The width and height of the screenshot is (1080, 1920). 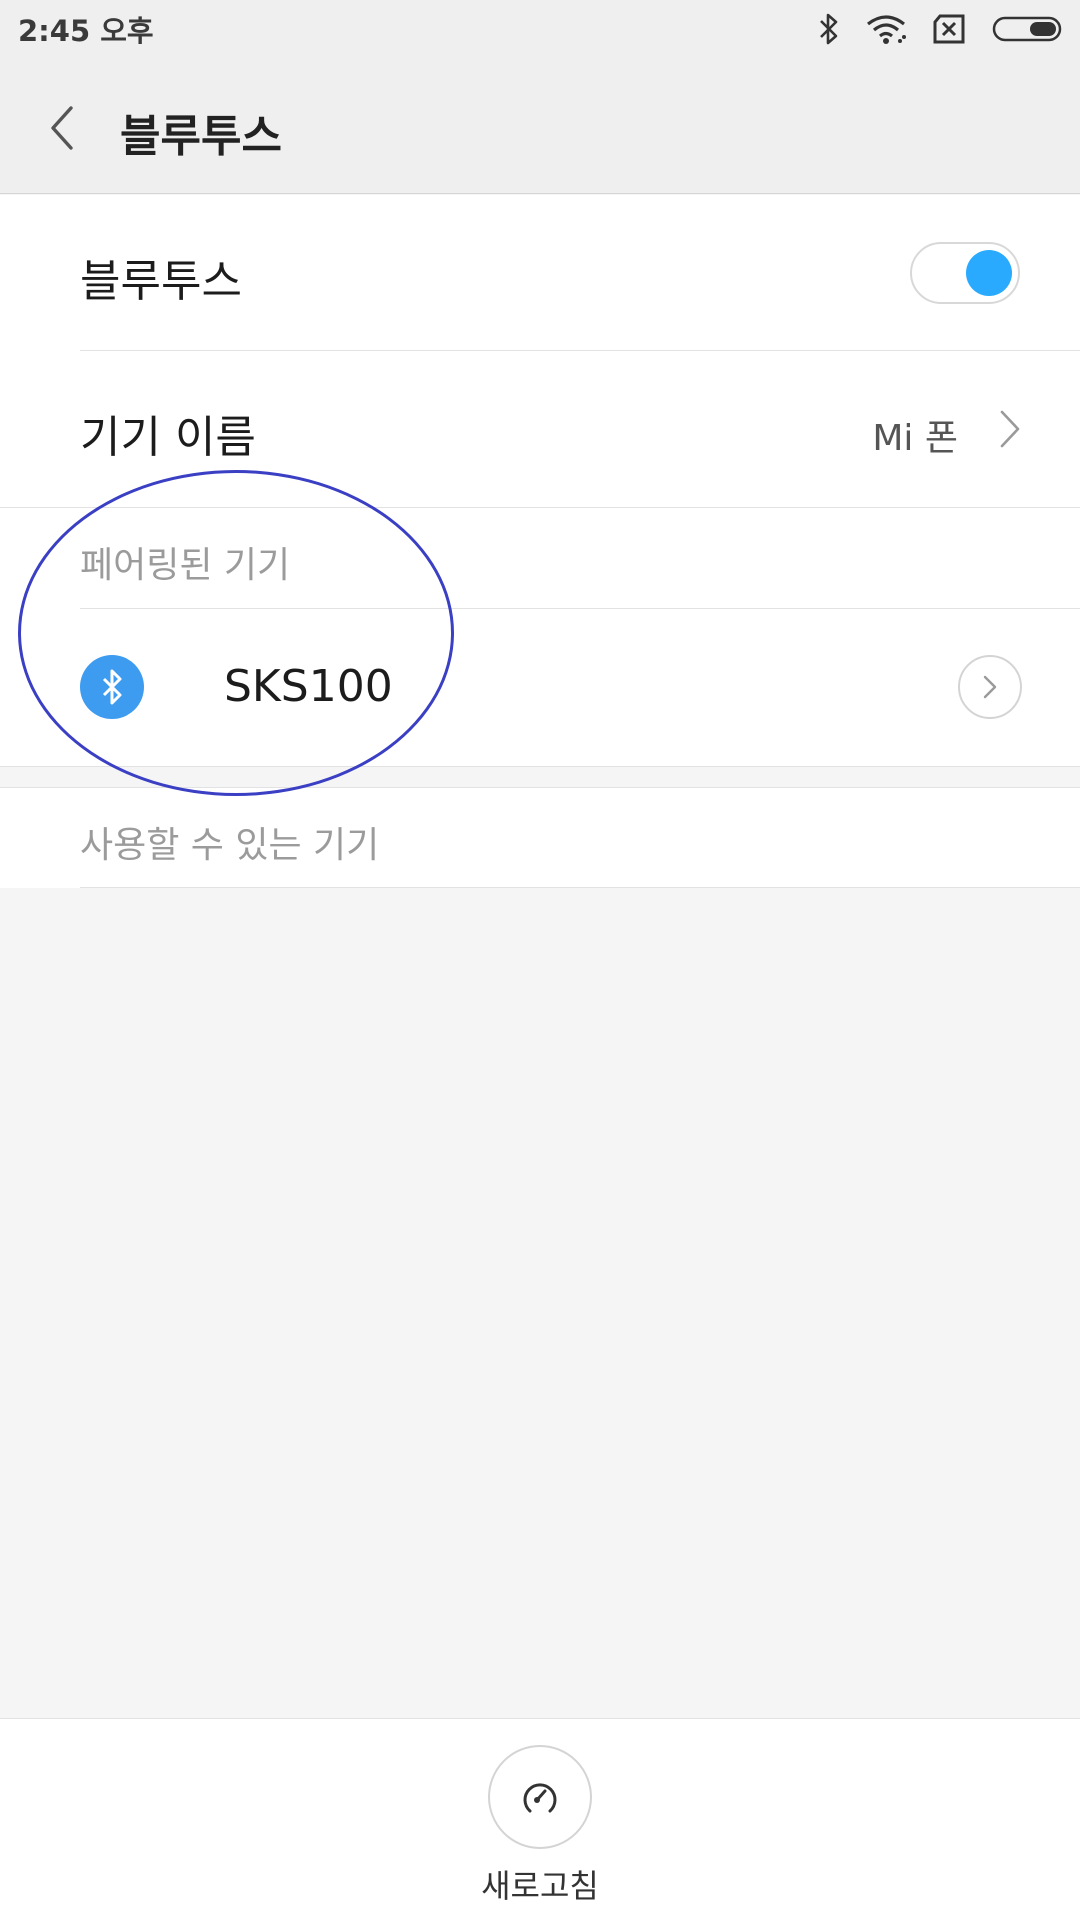 What do you see at coordinates (185, 565) in the screenshot?
I see `paired-devices-header: 페어링된 기기` at bounding box center [185, 565].